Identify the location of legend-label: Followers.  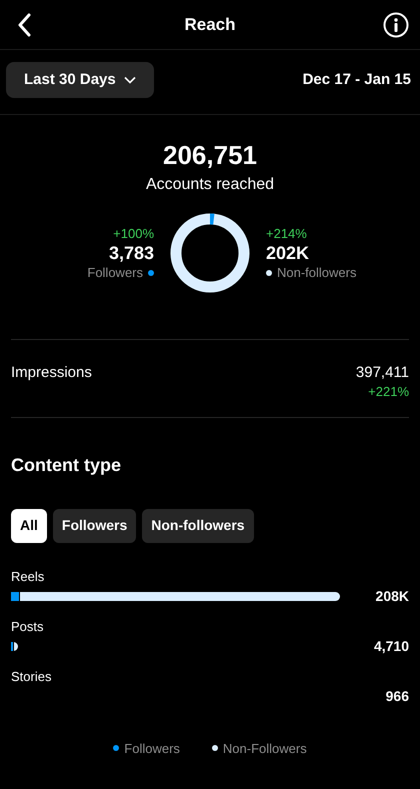
(152, 749).